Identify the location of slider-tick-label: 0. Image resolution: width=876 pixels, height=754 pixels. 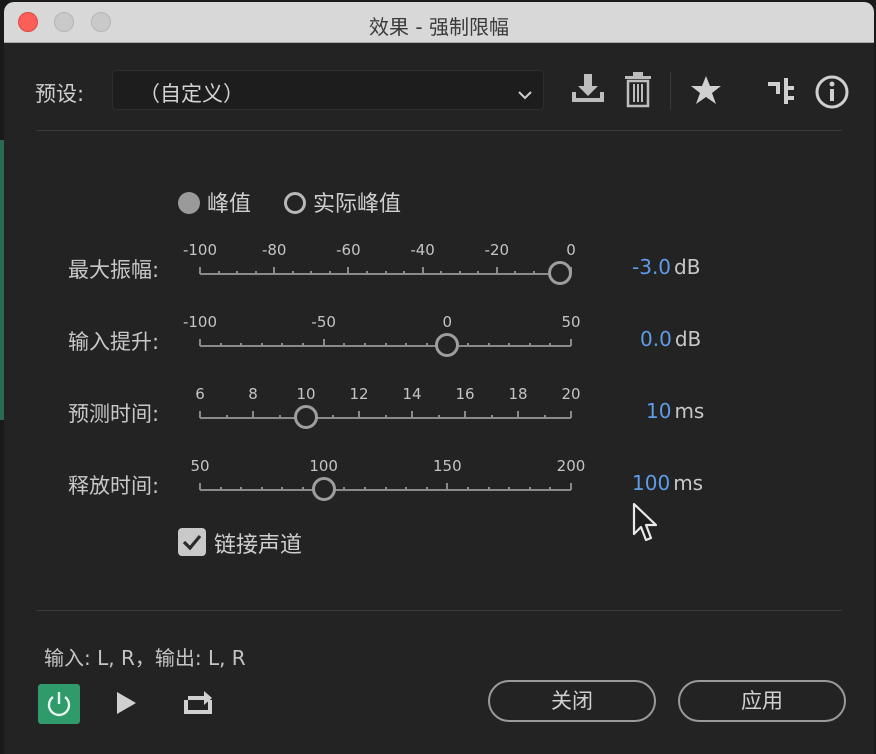
(447, 322).